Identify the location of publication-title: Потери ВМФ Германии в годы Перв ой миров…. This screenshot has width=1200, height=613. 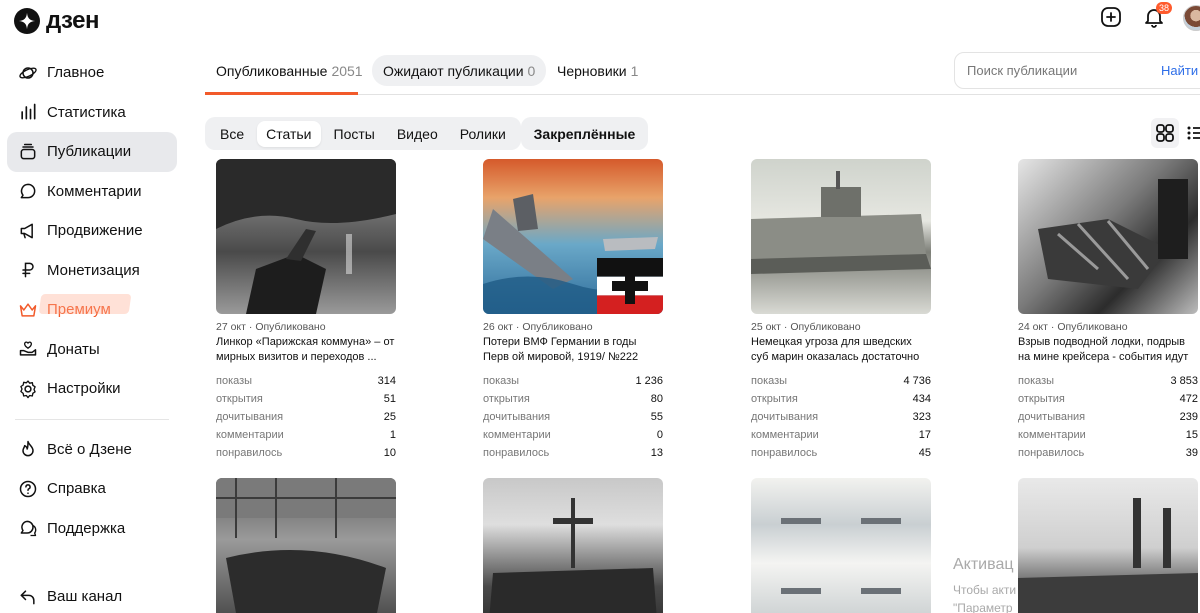
(573, 350).